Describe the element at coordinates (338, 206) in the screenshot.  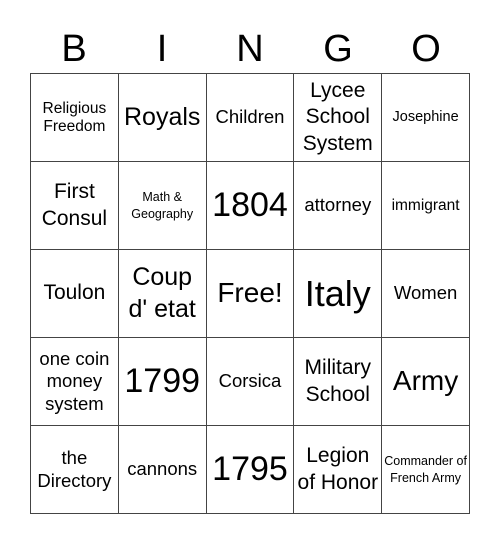
I see `bingo-cell: attorney` at that location.